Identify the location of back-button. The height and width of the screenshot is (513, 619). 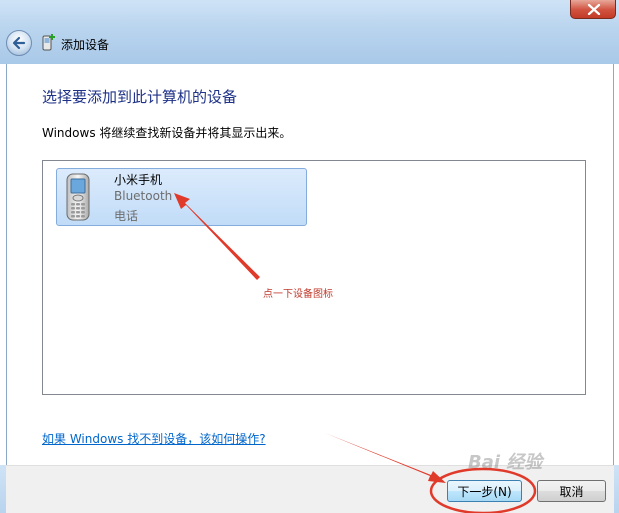
(19, 43).